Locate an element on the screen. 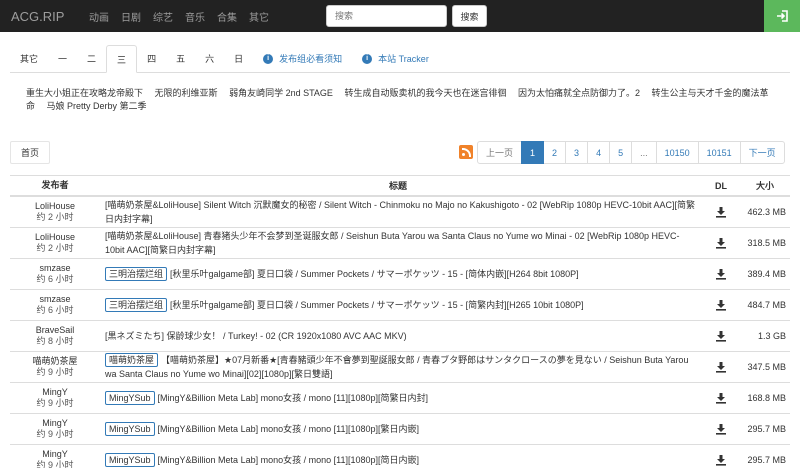 The width and height of the screenshot is (800, 468). schedule-item: 转生成自动贩卖机的我今天也在迷宫徘徊 is located at coordinates (425, 93).